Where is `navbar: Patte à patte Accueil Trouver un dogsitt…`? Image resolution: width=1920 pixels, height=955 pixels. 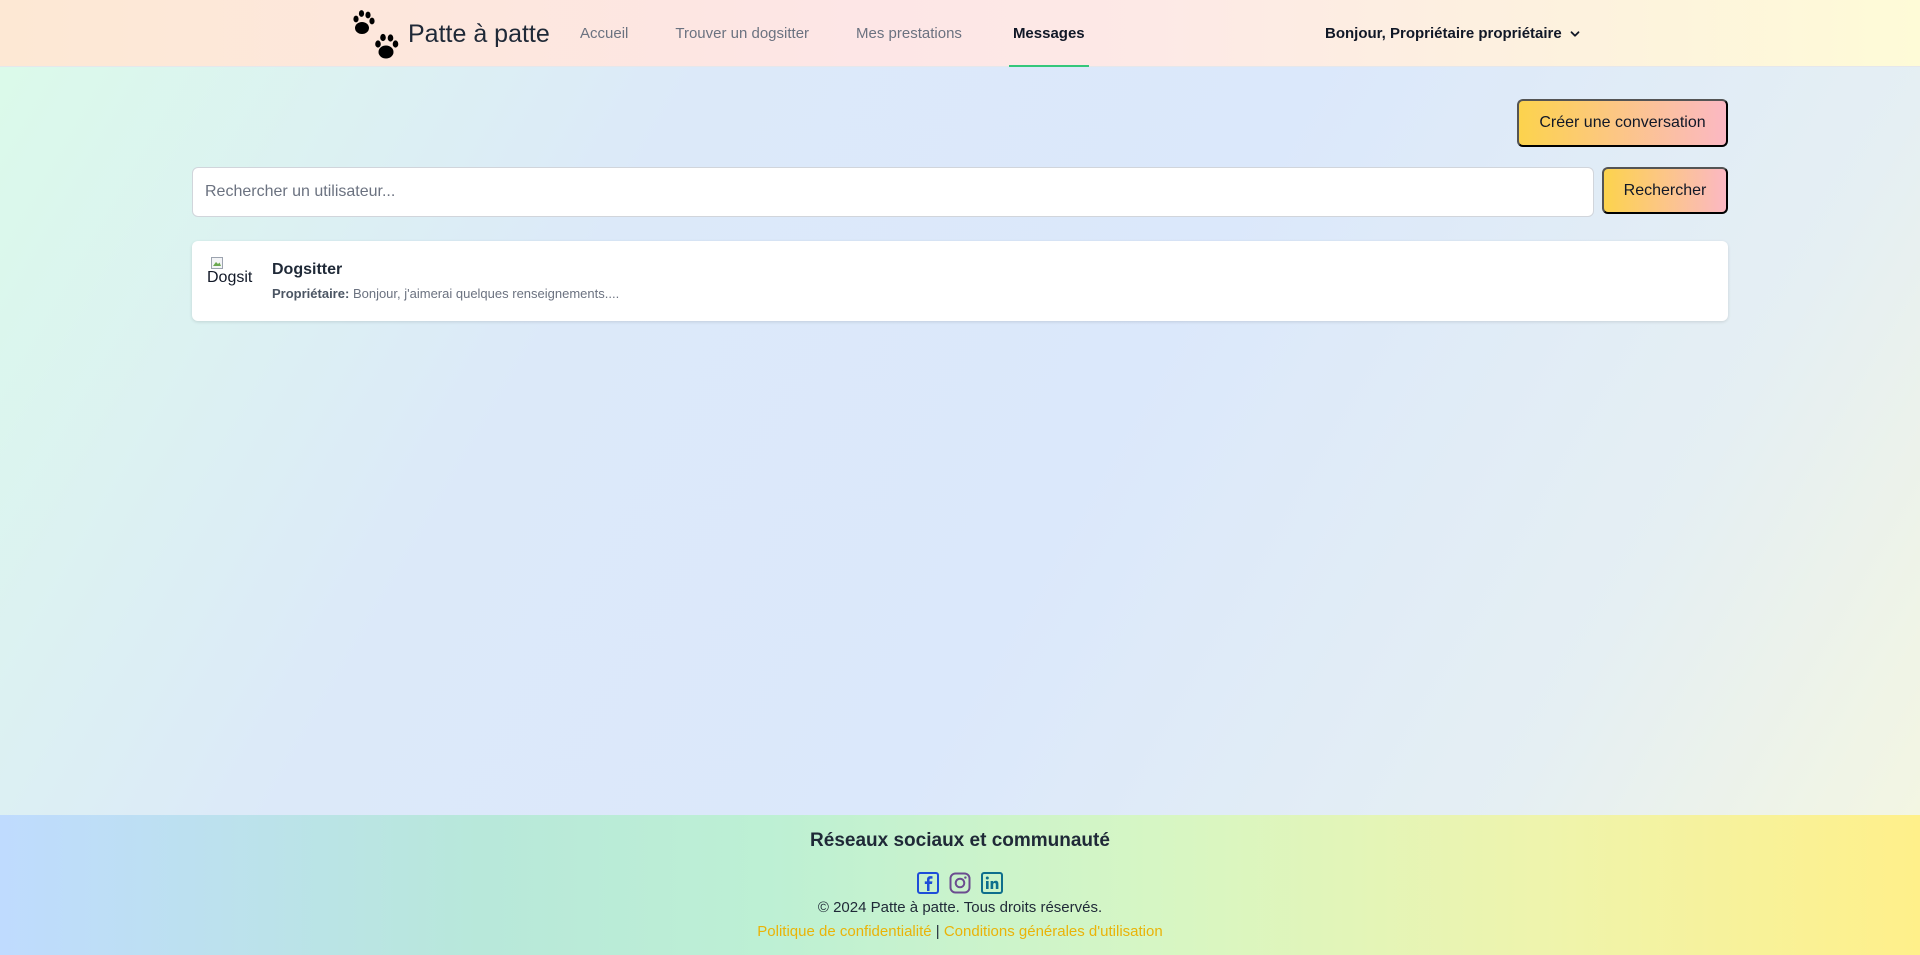 navbar: Patte à patte Accueil Trouver un dogsitt… is located at coordinates (960, 33).